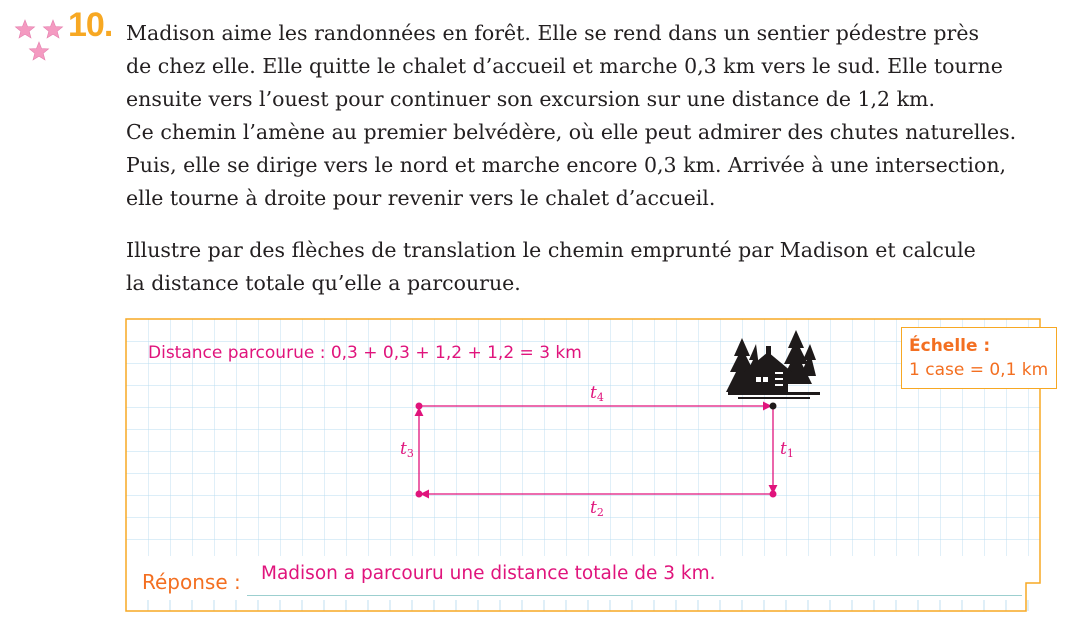 This screenshot has width=1085, height=629. Describe the element at coordinates (191, 582) in the screenshot. I see `reponse-label: Réponse :` at that location.